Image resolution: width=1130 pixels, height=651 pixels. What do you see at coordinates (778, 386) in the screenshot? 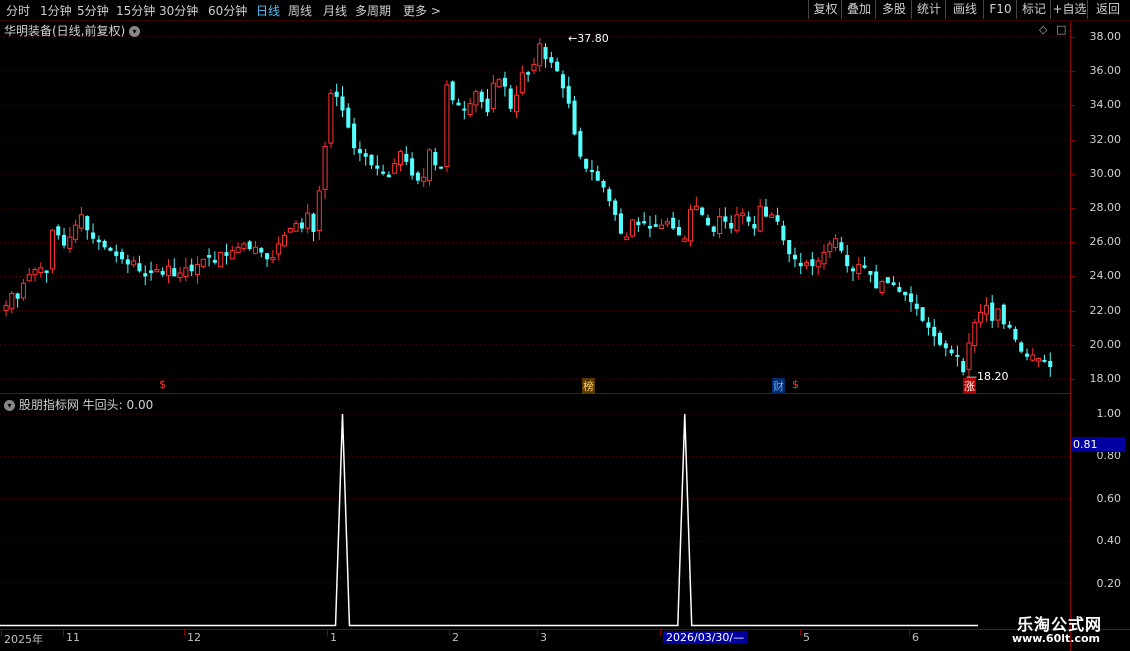
I see `event-mark: 财` at bounding box center [778, 386].